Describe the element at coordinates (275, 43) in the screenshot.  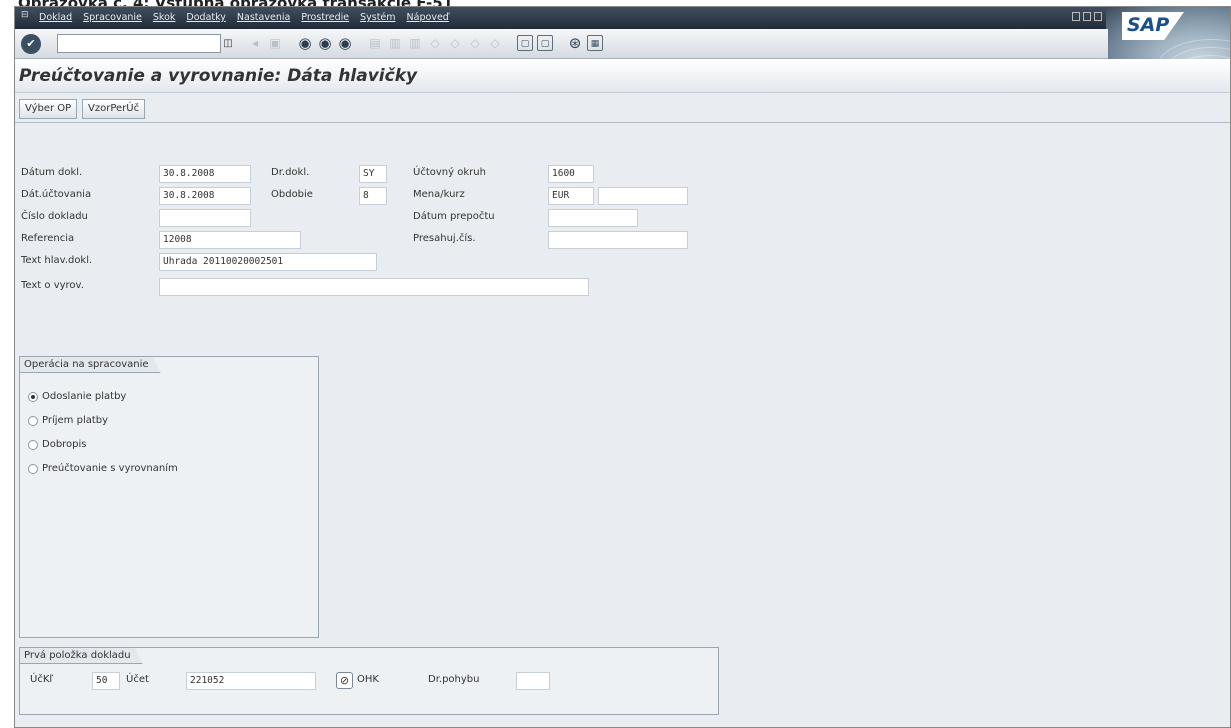
I see `save-icon: ▣` at that location.